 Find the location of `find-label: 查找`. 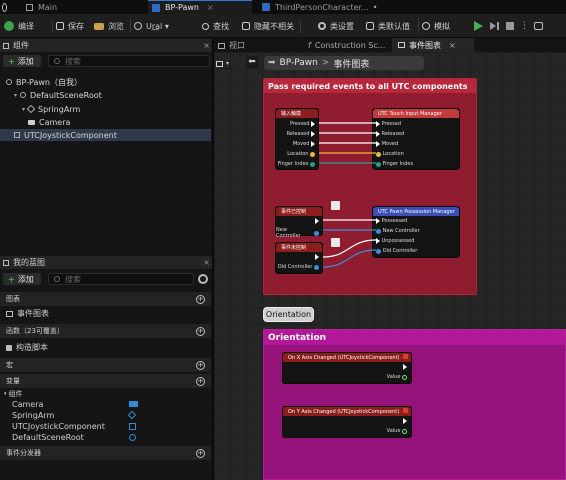

find-label: 查找 is located at coordinates (221, 26).